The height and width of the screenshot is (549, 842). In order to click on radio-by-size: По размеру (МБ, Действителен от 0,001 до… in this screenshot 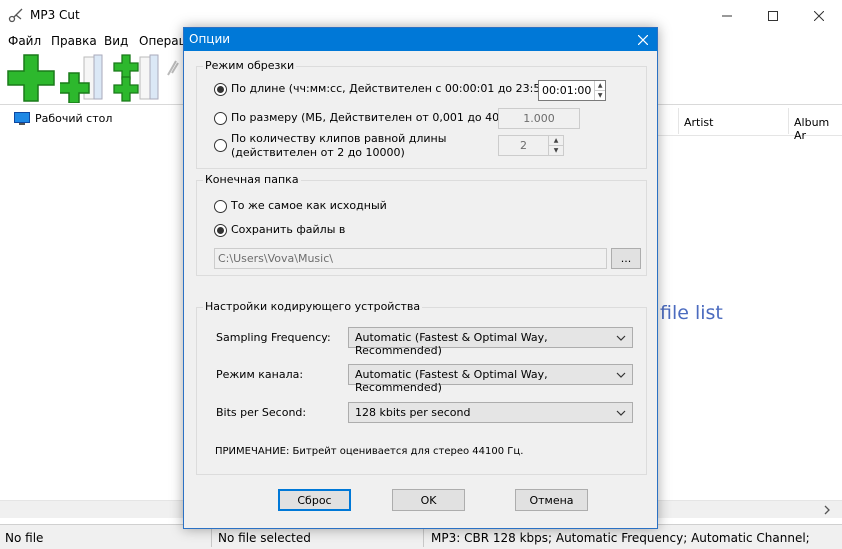, I will do `click(365, 118)`.